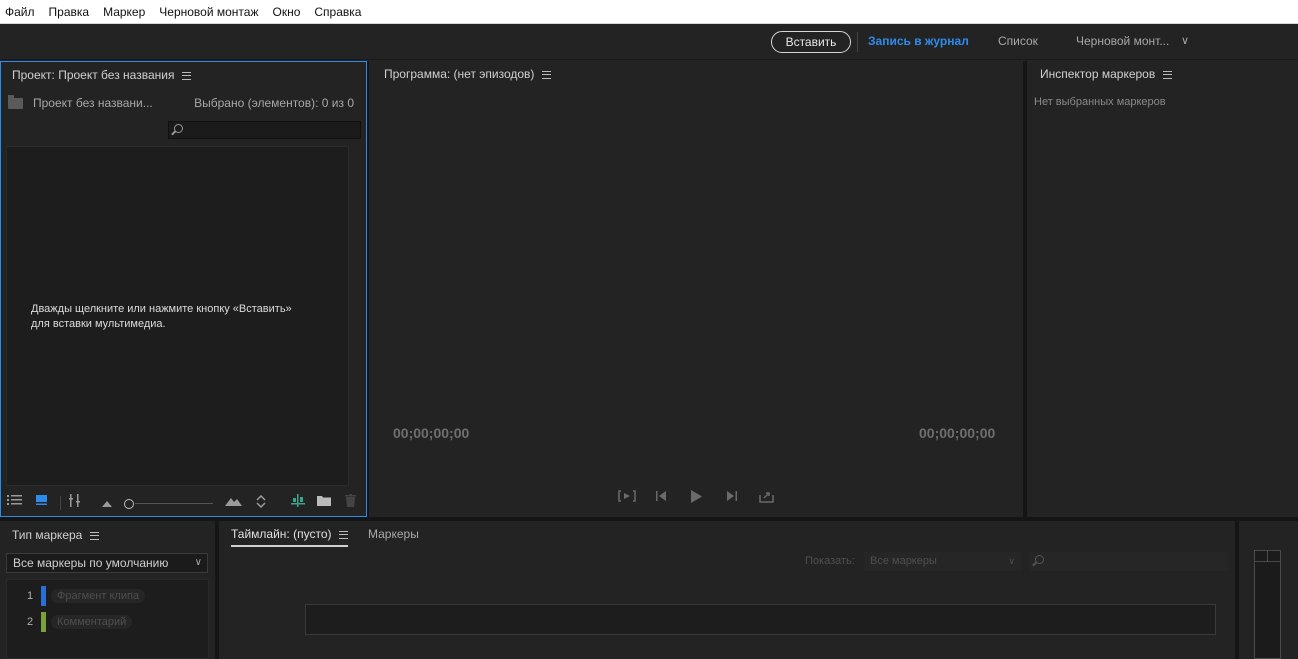 Image resolution: width=1298 pixels, height=659 pixels. Describe the element at coordinates (393, 534) in the screenshot. I see `tab-markers: Маркеры` at that location.